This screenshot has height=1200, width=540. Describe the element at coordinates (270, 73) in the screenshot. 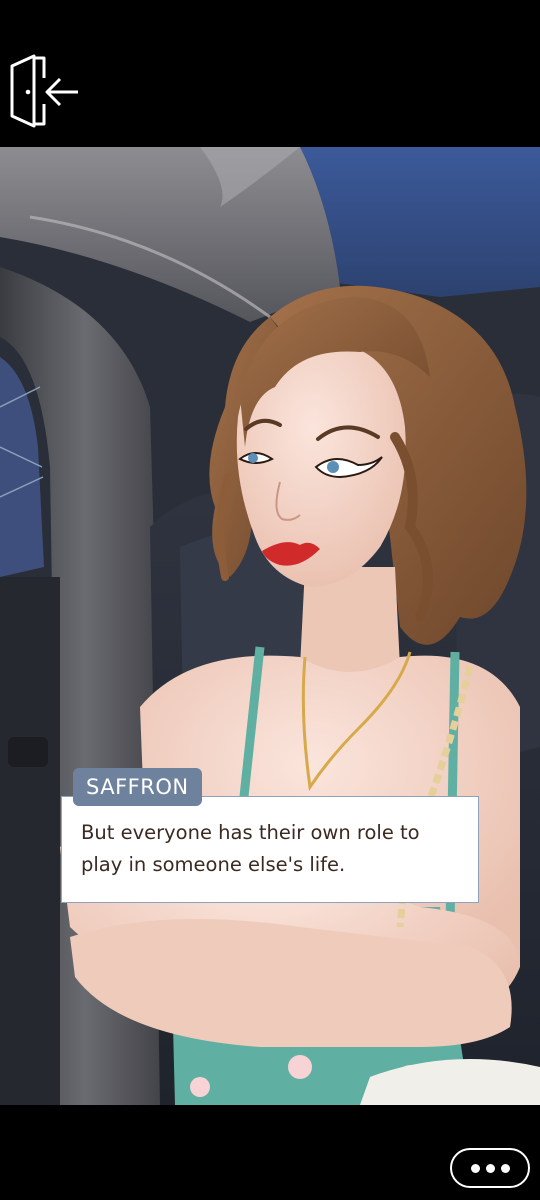

I see `top-bar` at that location.